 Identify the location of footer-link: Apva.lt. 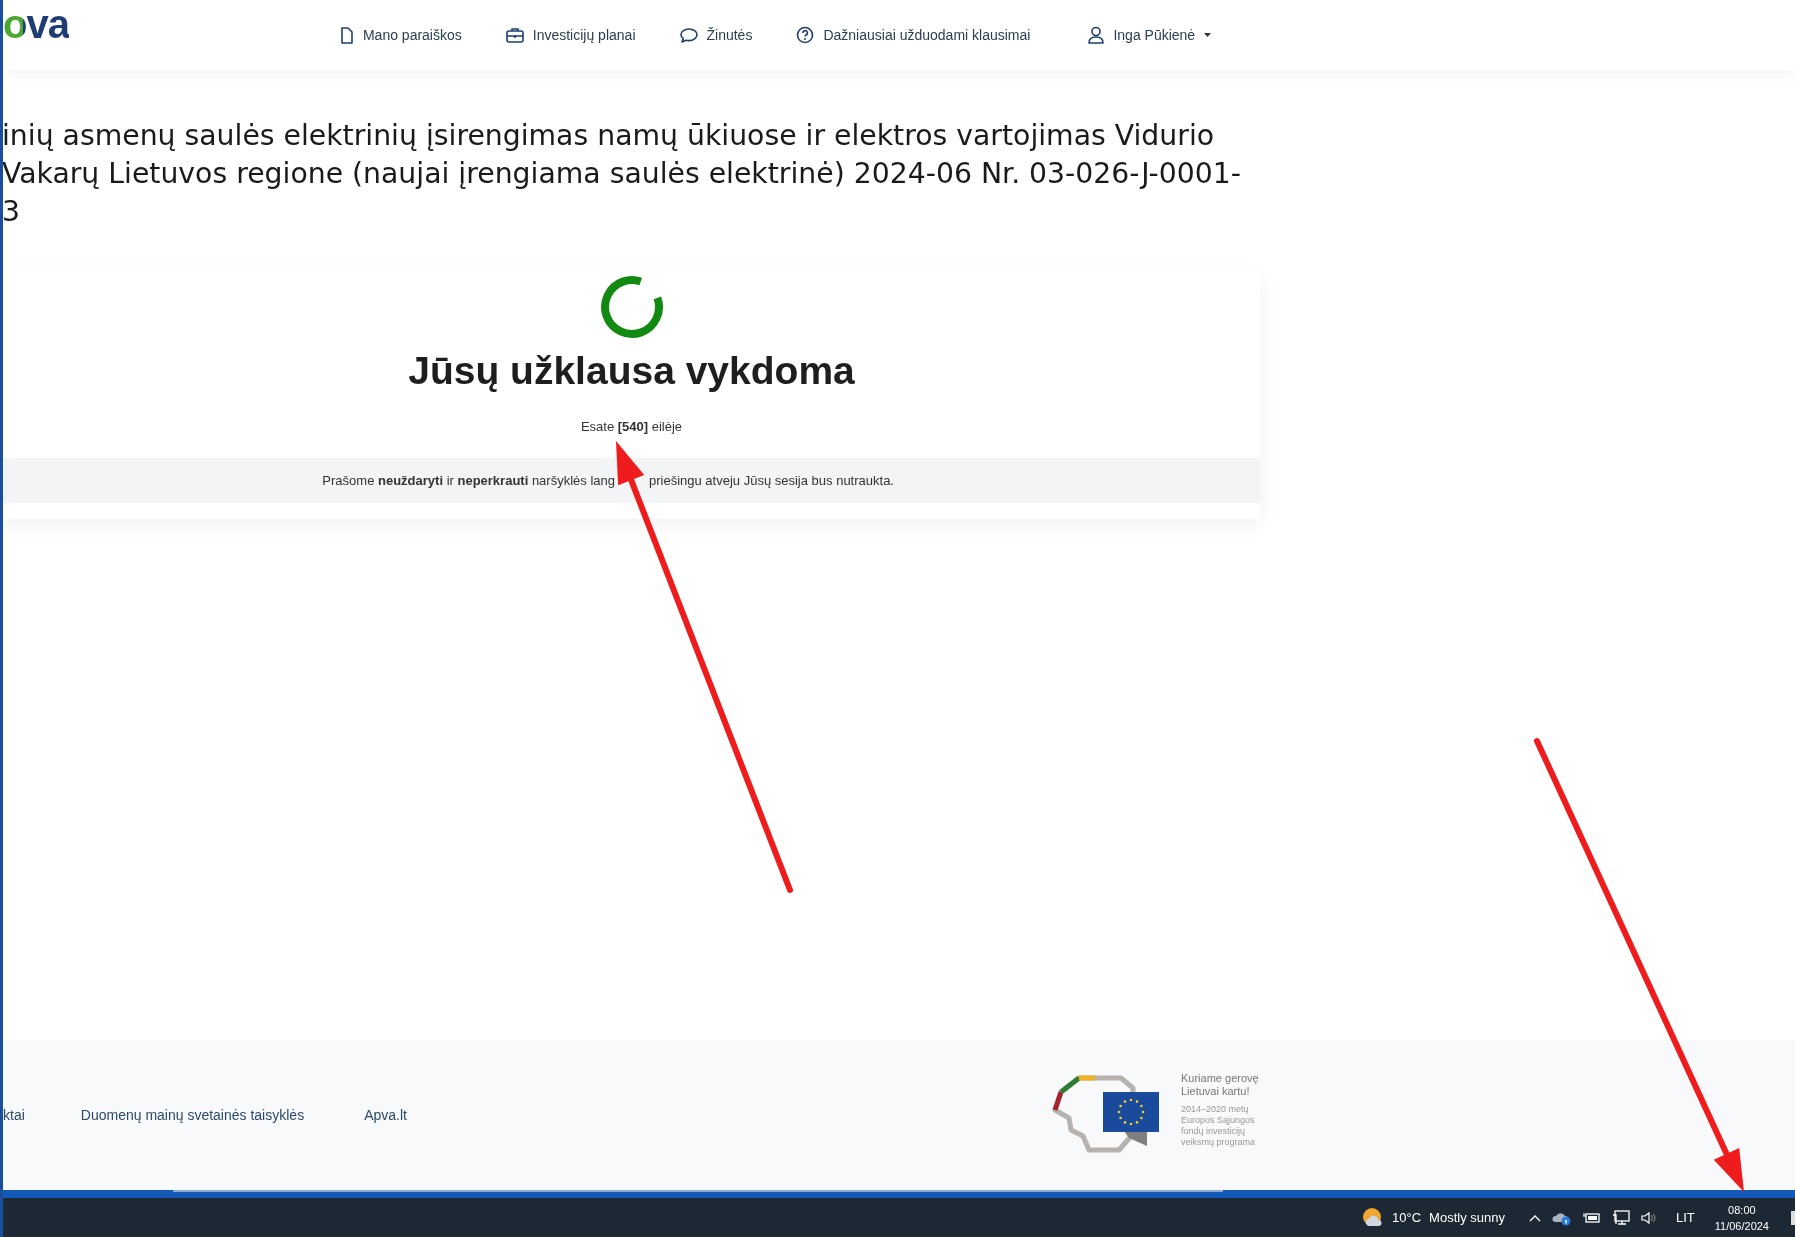
(385, 1115).